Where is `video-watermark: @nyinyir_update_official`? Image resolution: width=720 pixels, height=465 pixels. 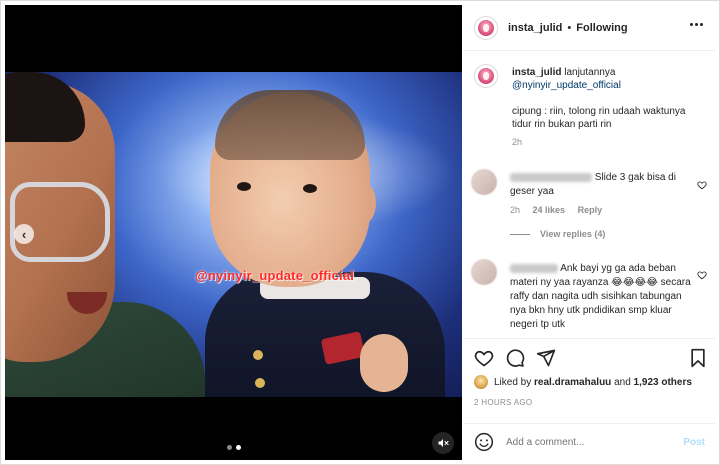 video-watermark: @nyinyir_update_official is located at coordinates (275, 275).